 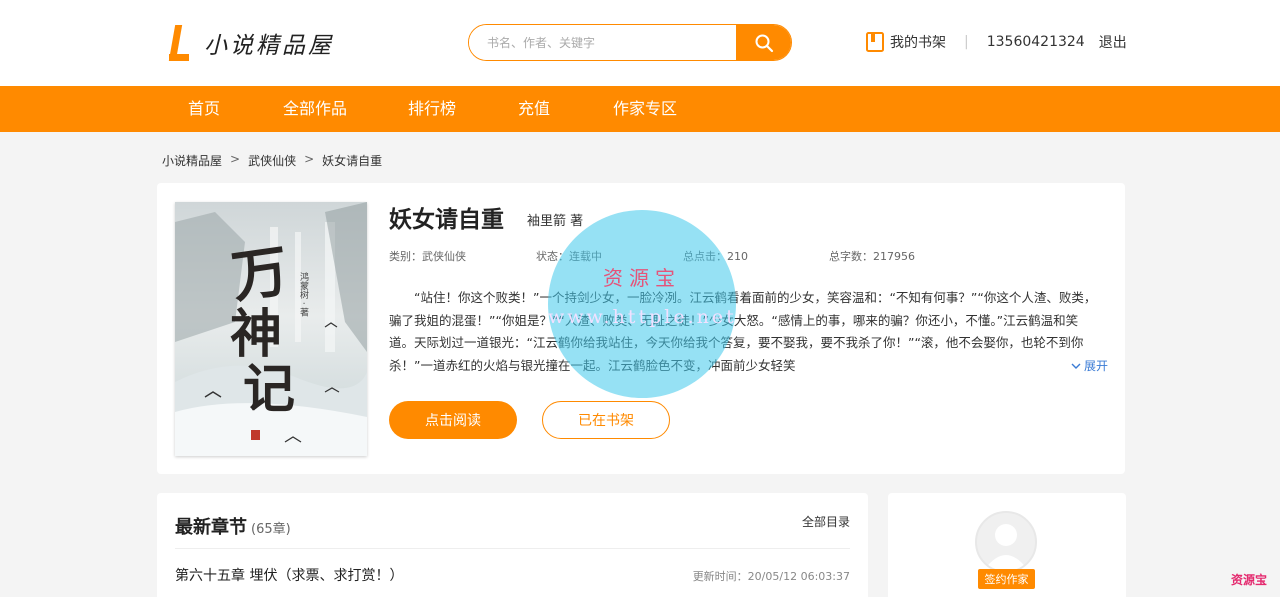 I want to click on book-word-count-text: 总字数：217956, so click(x=872, y=256).